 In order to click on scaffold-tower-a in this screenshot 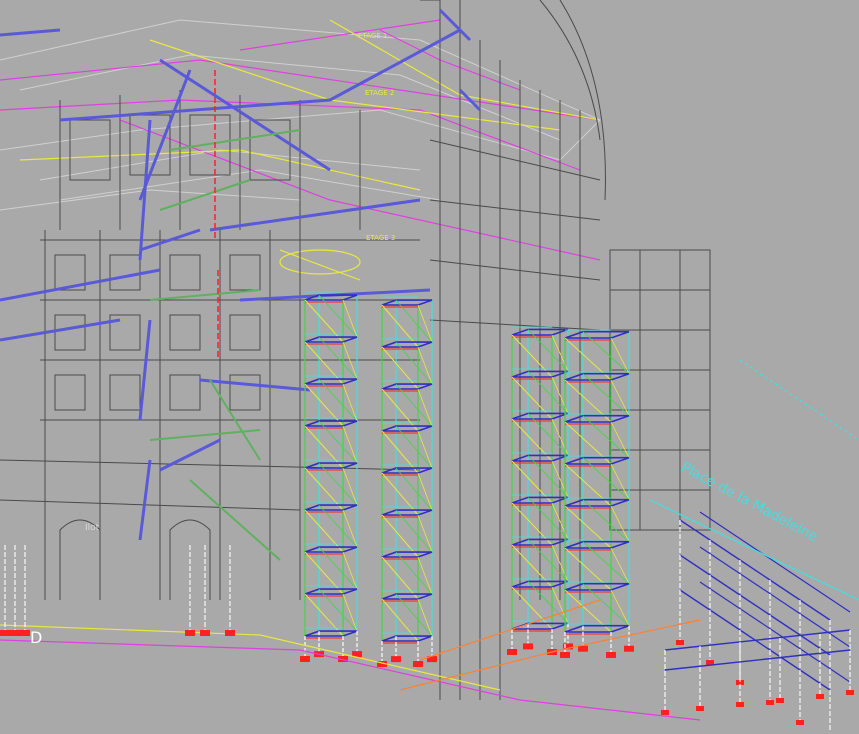, I will do `click(331, 476)`.